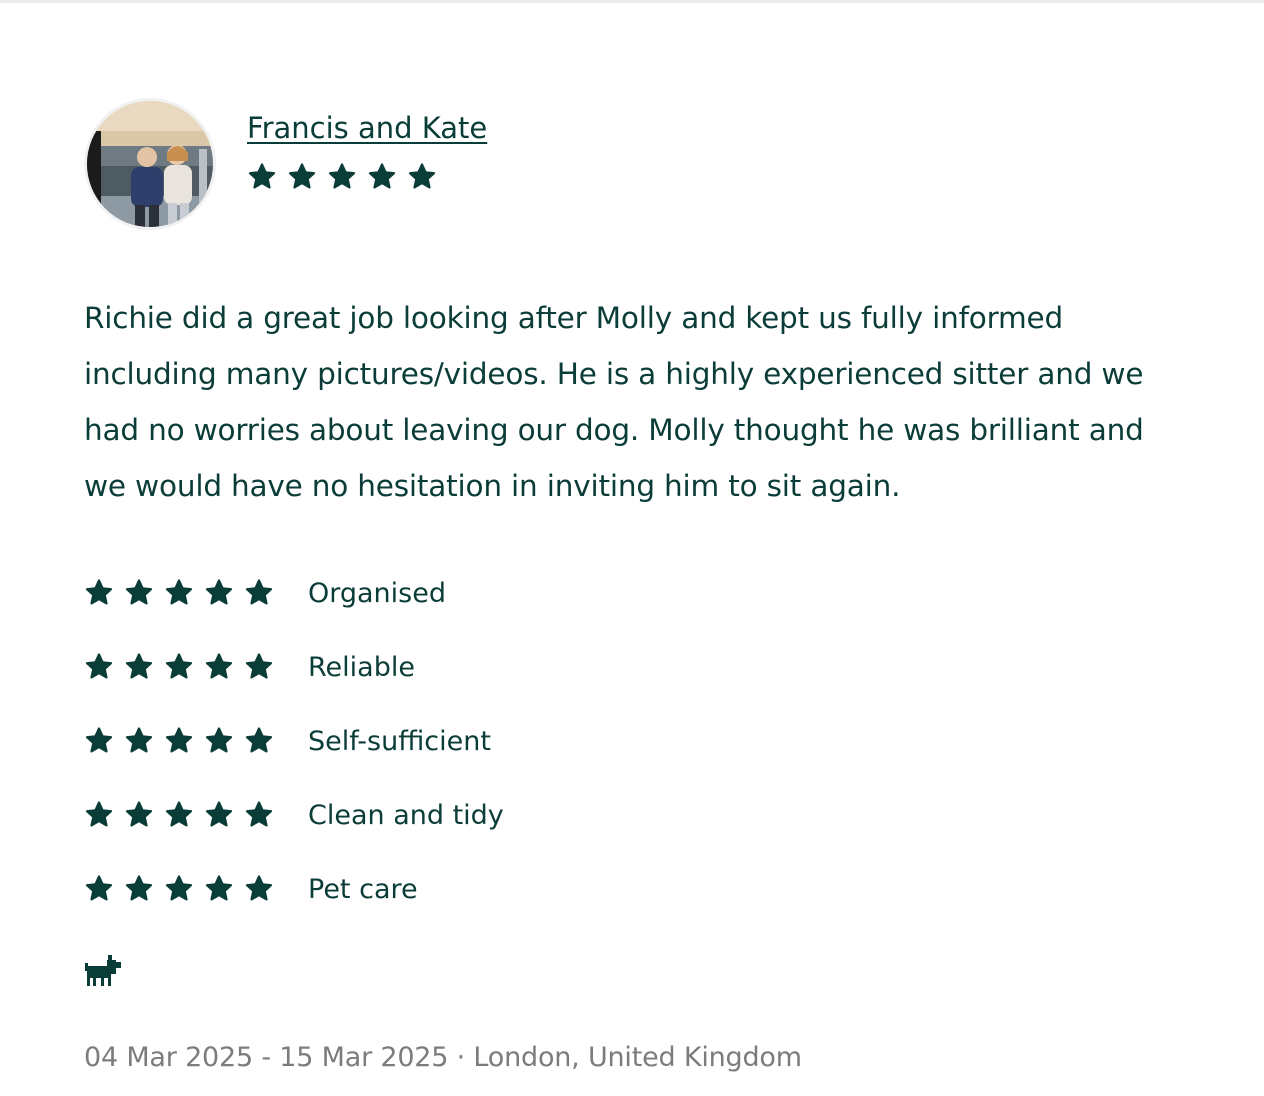 Image resolution: width=1264 pixels, height=1096 pixels. I want to click on rating-label: Clean and tidy, so click(406, 815).